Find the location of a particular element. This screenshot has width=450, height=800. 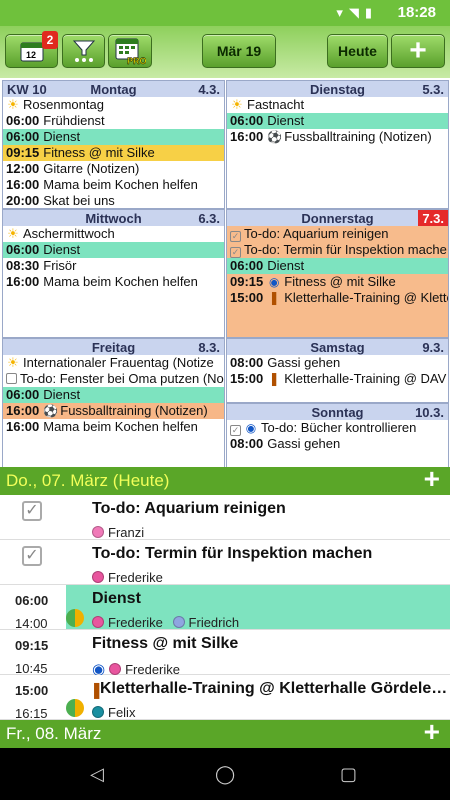

filter-button is located at coordinates (83, 51).